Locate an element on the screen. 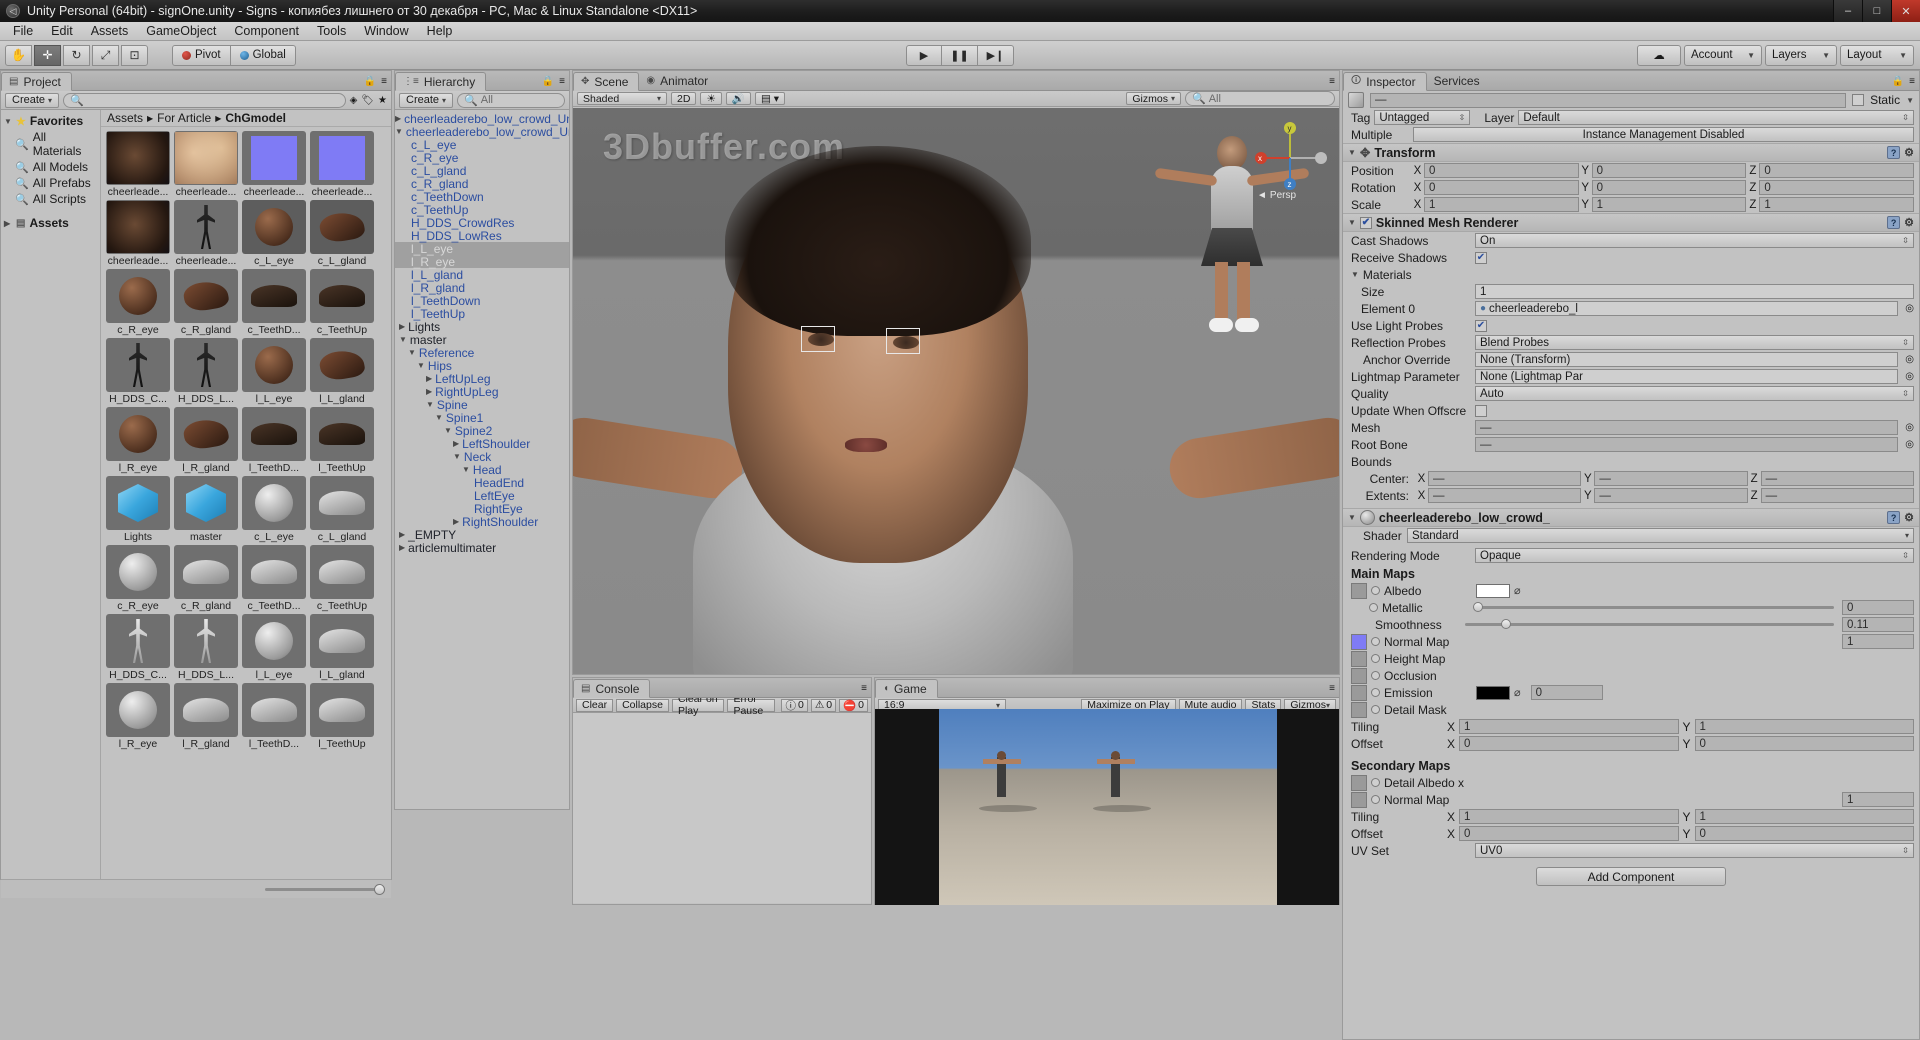  effects-dropdown: ▤ ▾ is located at coordinates (770, 98).